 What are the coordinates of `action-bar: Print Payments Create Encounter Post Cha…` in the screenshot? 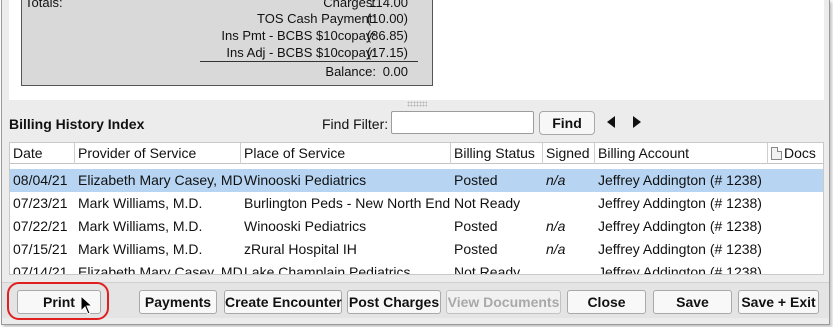 It's located at (415, 300).